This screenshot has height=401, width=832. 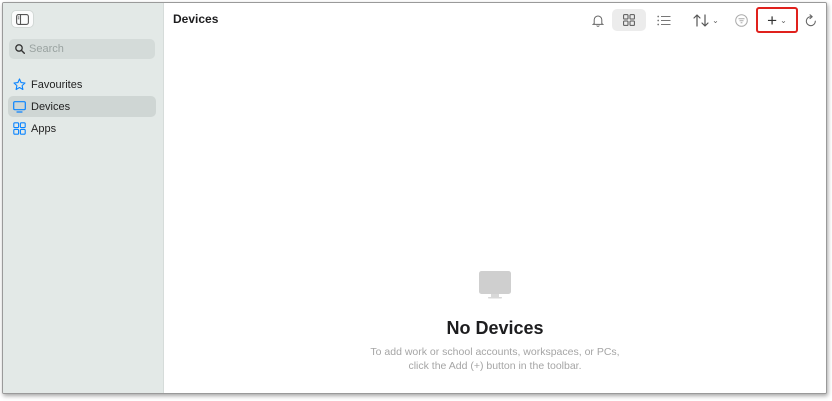 What do you see at coordinates (701, 20) in the screenshot?
I see `sort-icon` at bounding box center [701, 20].